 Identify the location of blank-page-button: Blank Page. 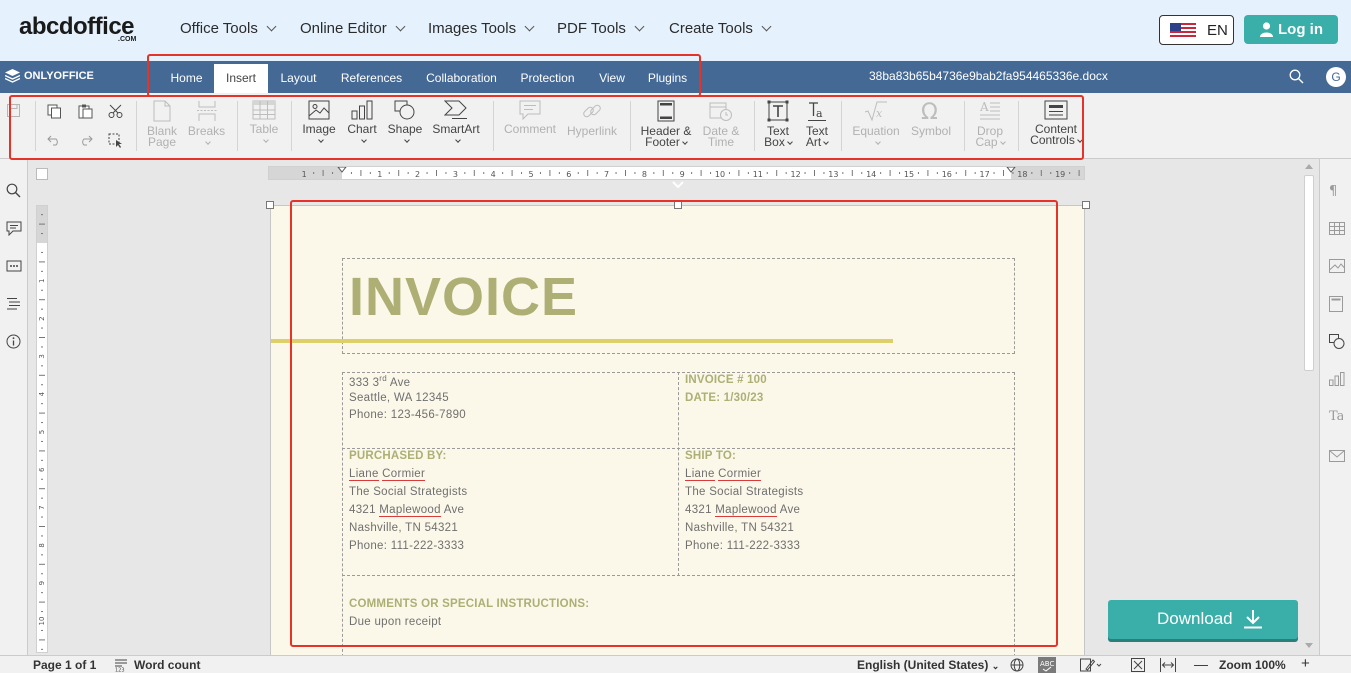
(162, 124).